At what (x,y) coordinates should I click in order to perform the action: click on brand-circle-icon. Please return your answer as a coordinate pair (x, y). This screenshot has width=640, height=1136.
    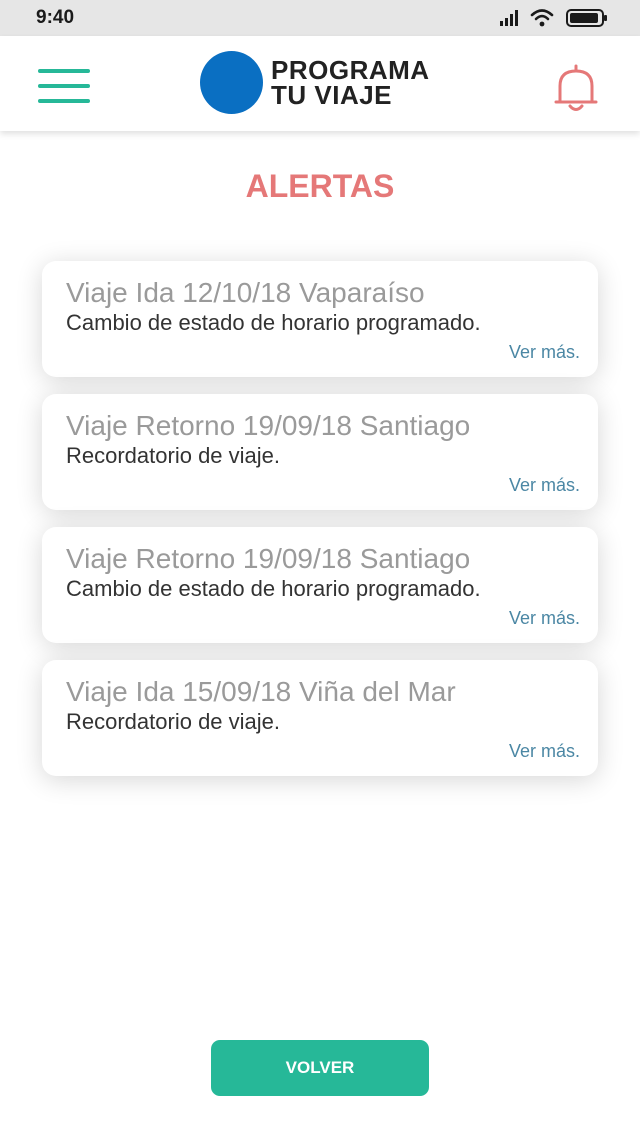
    Looking at the image, I should click on (231, 82).